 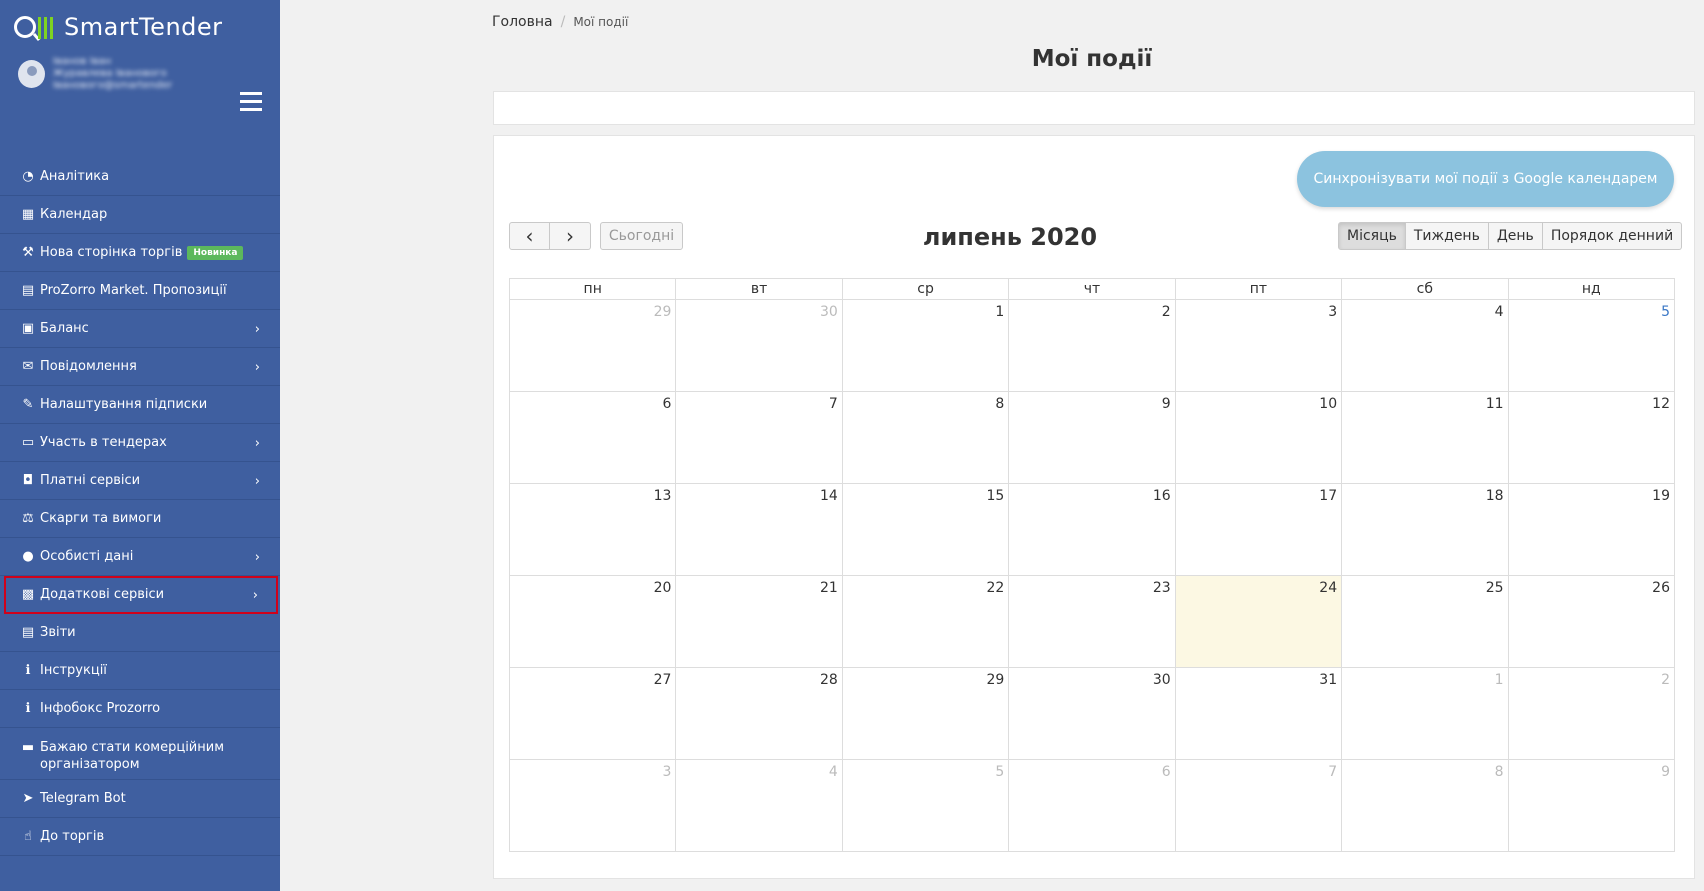 I want to click on sidebar-item-7: ▭ Участь в тендерах ›, so click(x=140, y=443).